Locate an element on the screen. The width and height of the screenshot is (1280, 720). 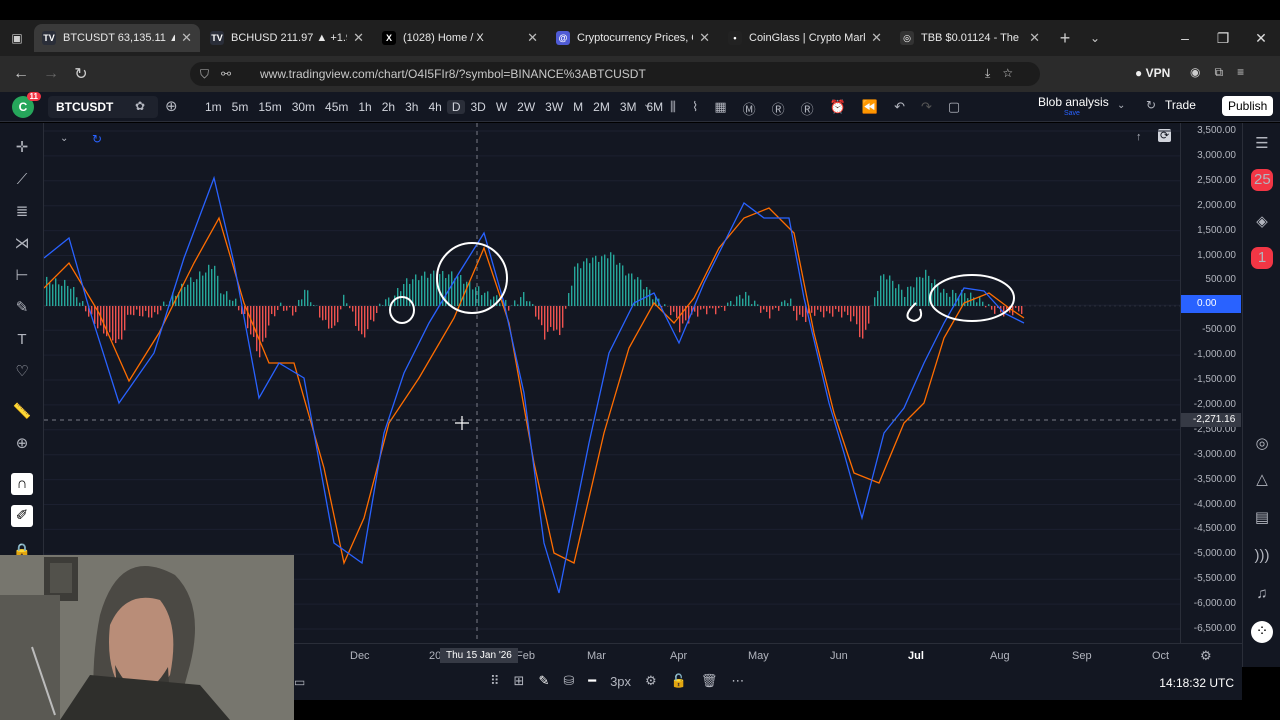
magnet-icon: ∩ is located at coordinates (22, 484).